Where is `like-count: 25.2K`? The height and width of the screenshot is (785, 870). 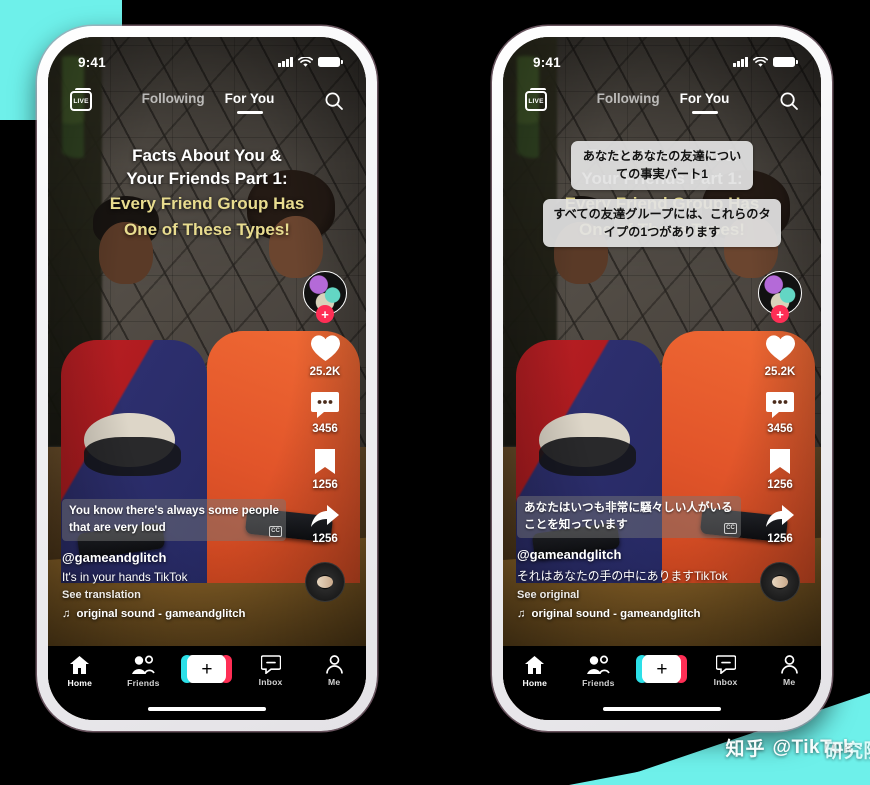
like-count: 25.2K is located at coordinates (780, 372).